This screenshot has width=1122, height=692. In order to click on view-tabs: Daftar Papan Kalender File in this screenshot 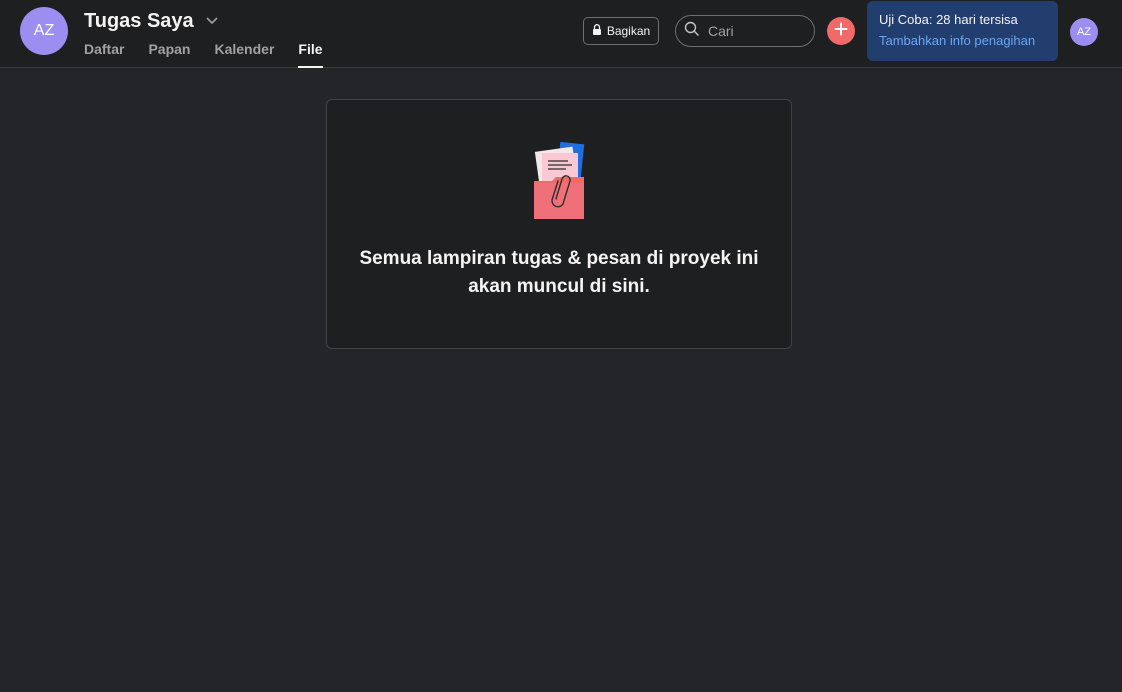, I will do `click(203, 54)`.